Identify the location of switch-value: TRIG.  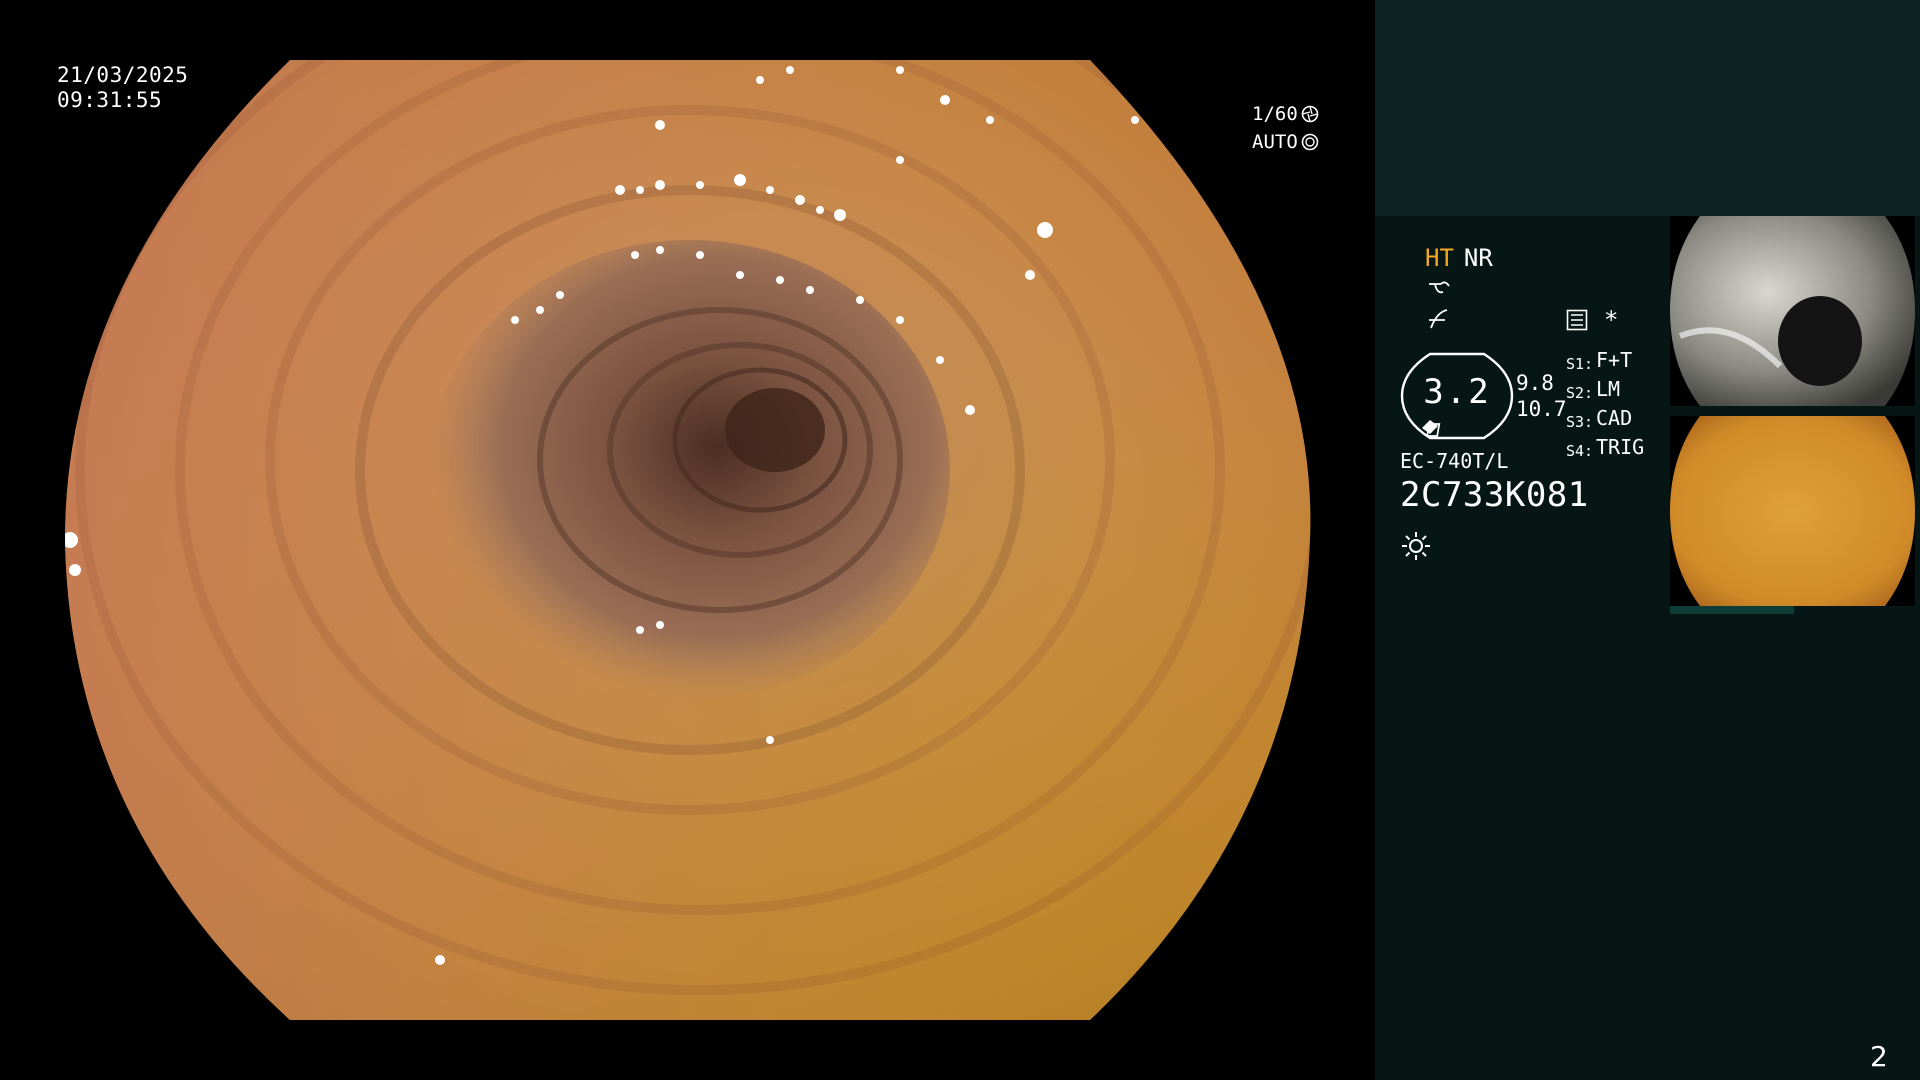
(1620, 447).